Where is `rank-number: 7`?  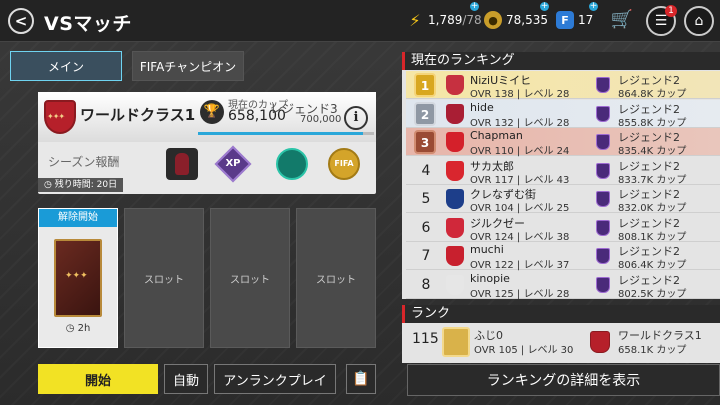
rank-number: 7 is located at coordinates (426, 256).